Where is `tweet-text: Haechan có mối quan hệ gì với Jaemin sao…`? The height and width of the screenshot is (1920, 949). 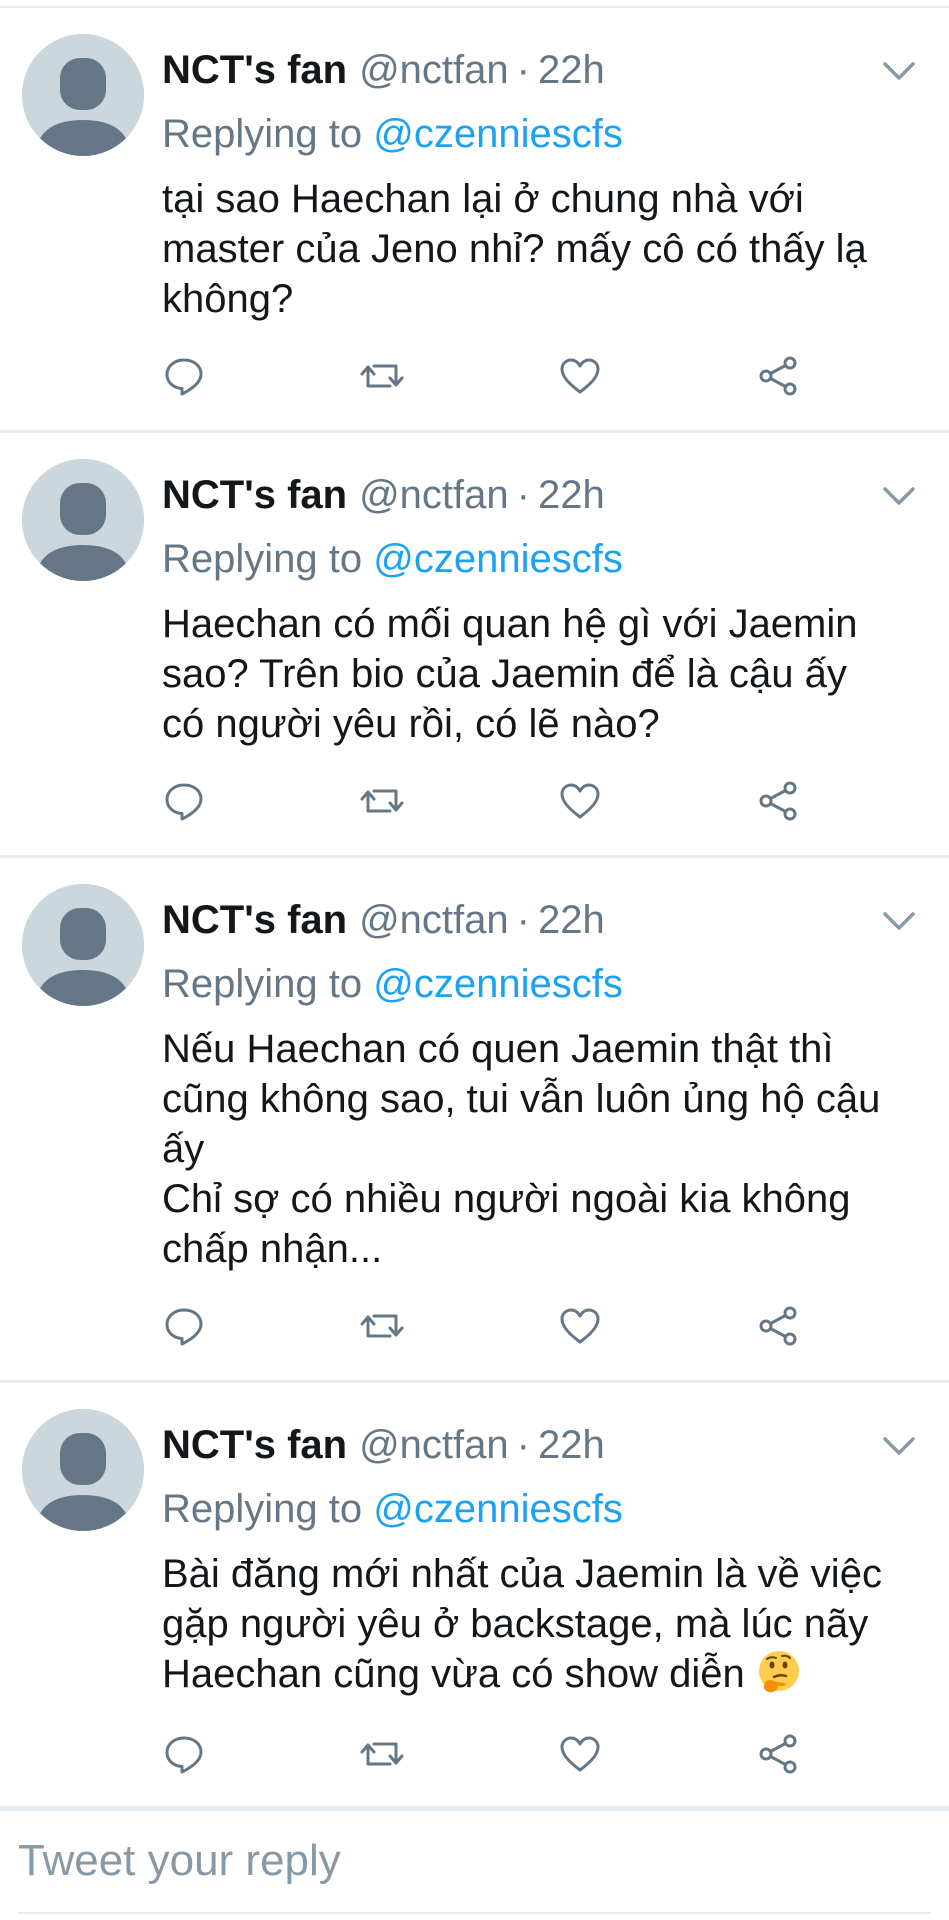
tweet-text: Haechan có mối quan hệ gì với Jaemin sao… is located at coordinates (510, 674).